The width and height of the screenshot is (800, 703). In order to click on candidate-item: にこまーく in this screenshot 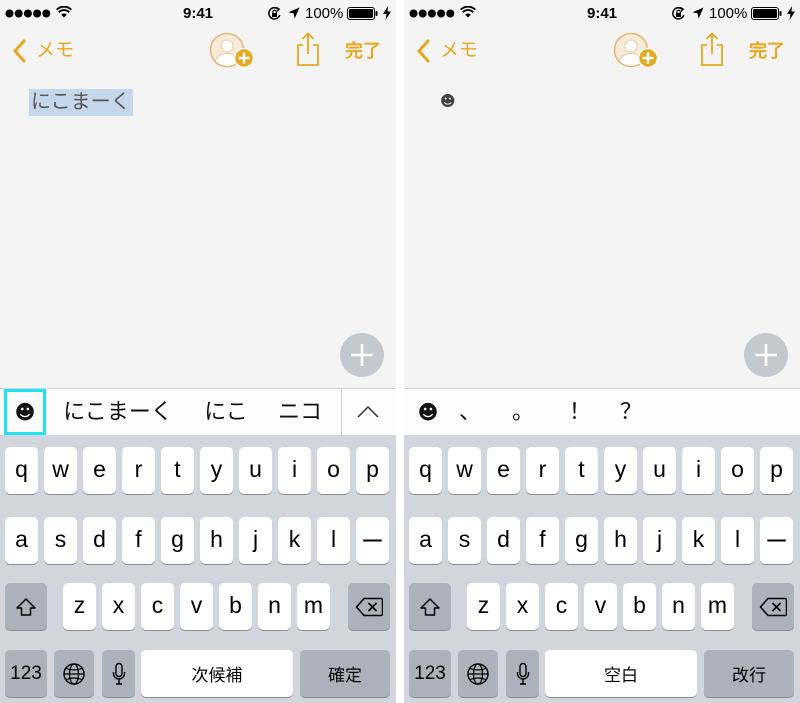, I will do `click(118, 412)`.